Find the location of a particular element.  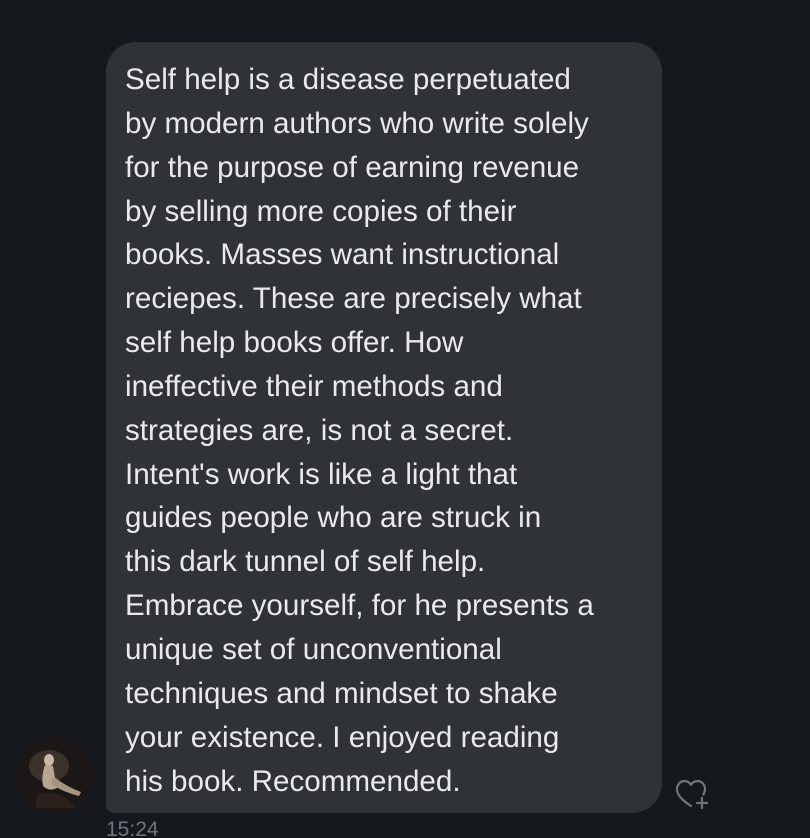

avatar-figure-icon is located at coordinates (54, 775).